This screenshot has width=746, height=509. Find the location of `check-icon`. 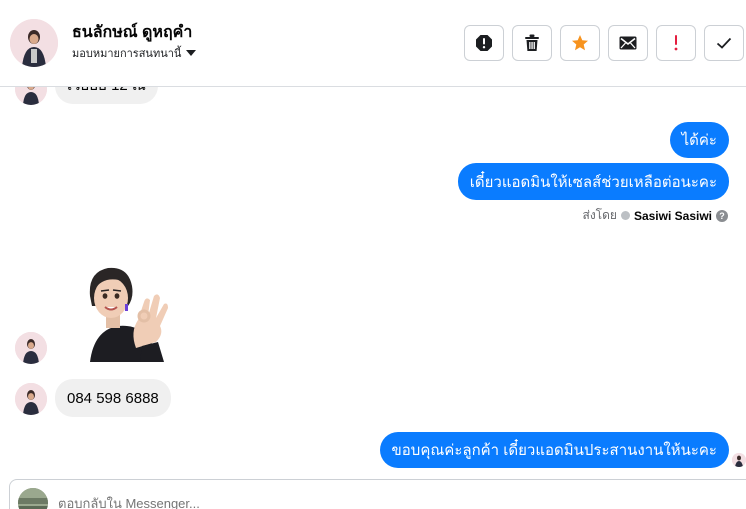

check-icon is located at coordinates (724, 43).